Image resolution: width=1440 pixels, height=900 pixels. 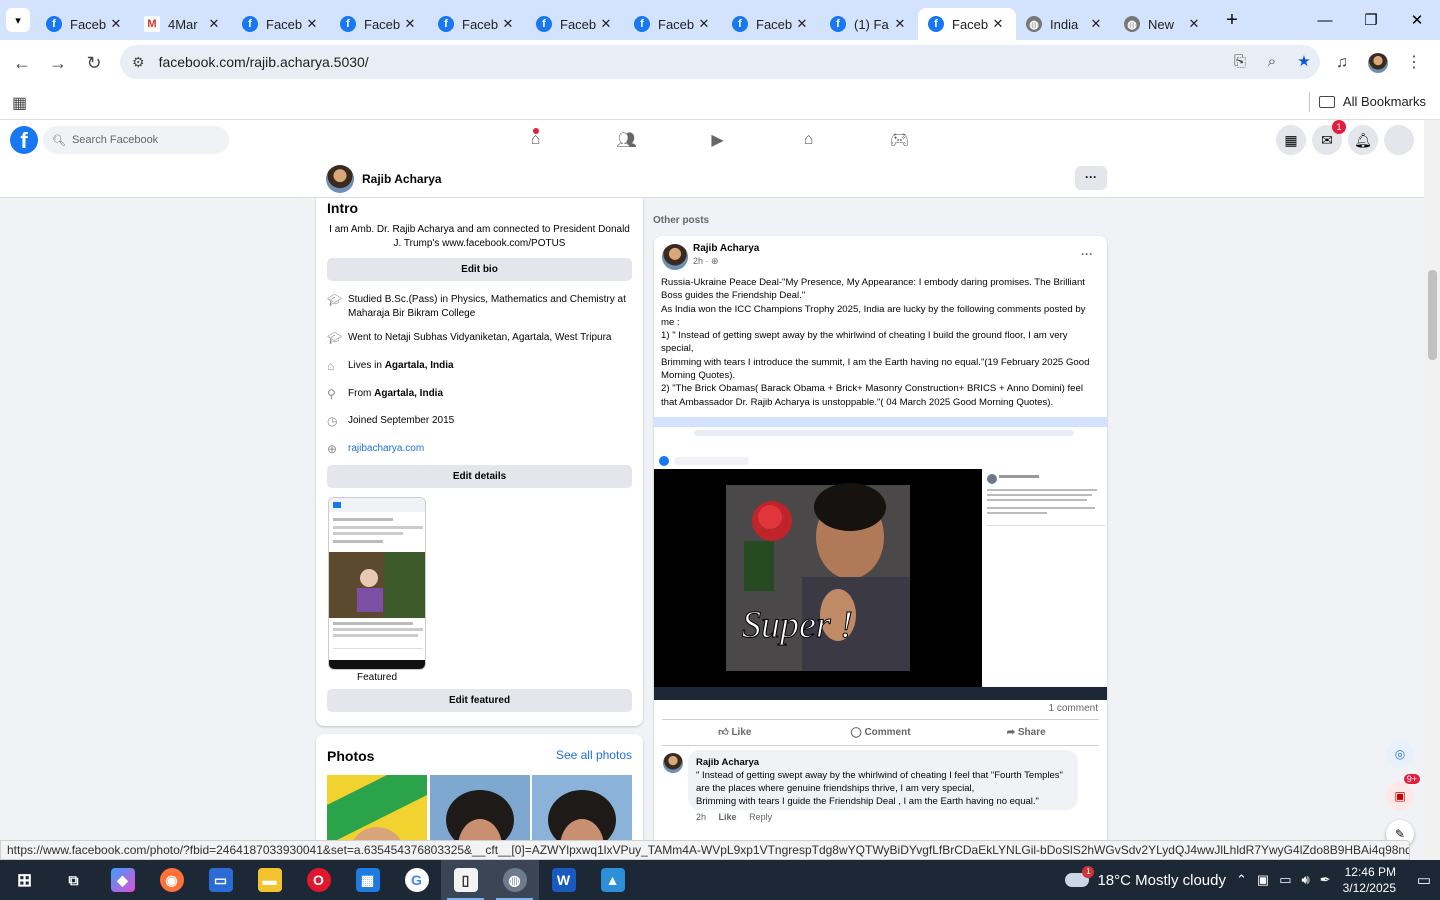 I want to click on close-window-button: ✕, so click(x=1417, y=20).